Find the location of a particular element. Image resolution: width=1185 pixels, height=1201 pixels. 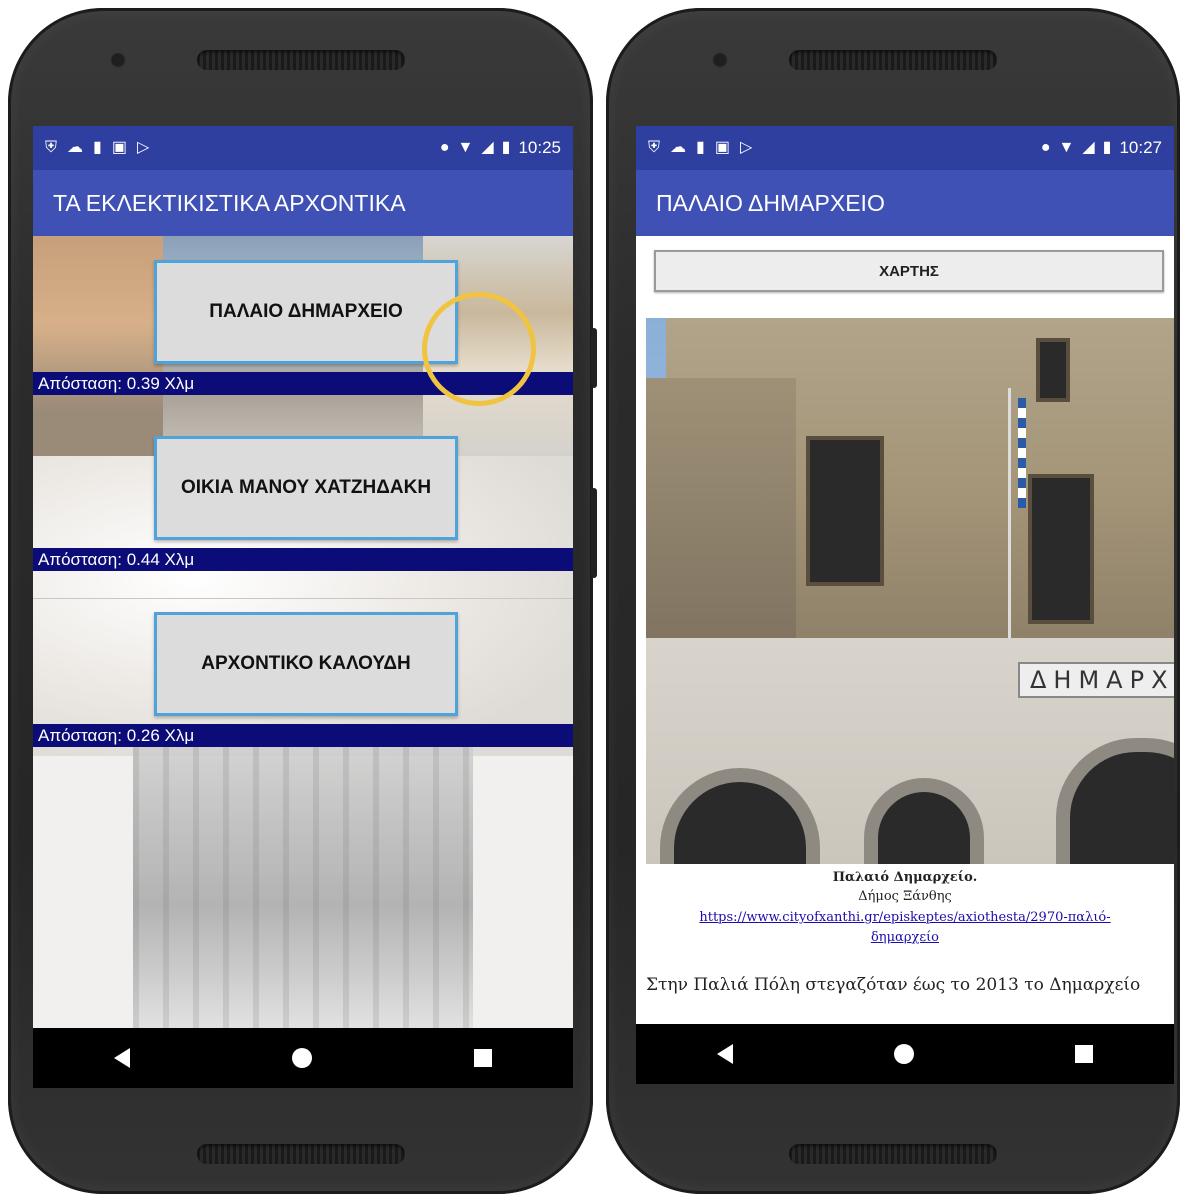

place-button-manos-hatzidakis-house: ΟΙΚΙΑ ΜΑΝΟΥ ΧΑΤΖΗΔΑΚΗ is located at coordinates (306, 488).